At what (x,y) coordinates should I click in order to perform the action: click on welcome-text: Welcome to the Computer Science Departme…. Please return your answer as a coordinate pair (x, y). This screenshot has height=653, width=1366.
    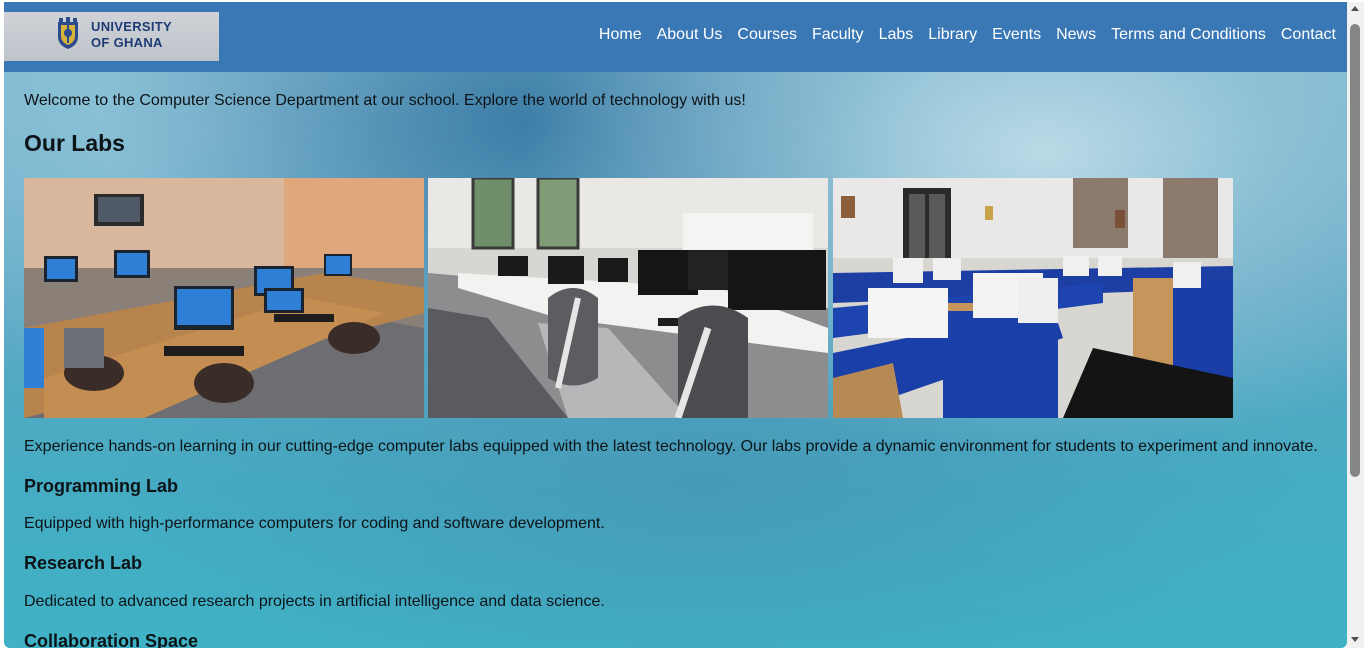
    Looking at the image, I should click on (385, 100).